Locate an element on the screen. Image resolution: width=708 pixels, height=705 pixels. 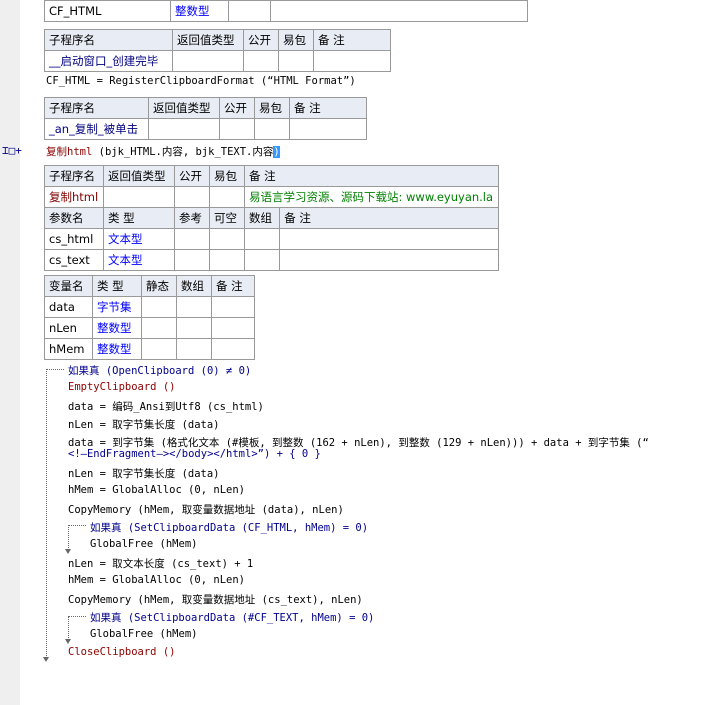
subroutine-name: _an_复制_被单击 is located at coordinates (96, 129).